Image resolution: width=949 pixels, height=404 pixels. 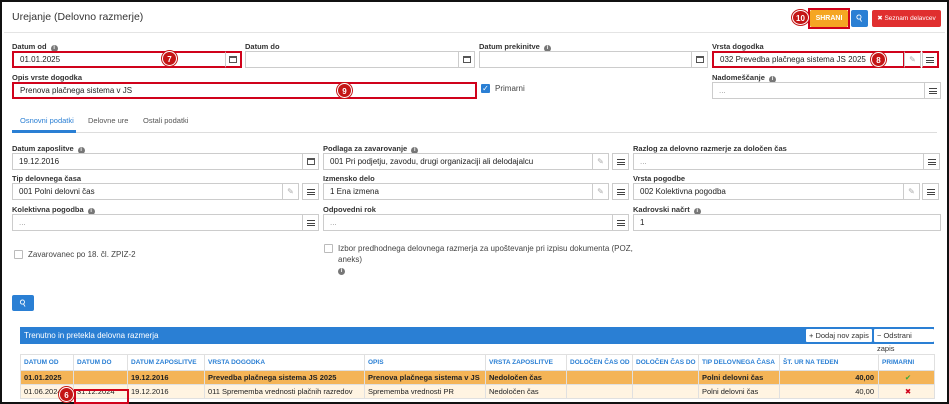 What do you see at coordinates (344, 90) in the screenshot?
I see `marker-badge-9: 9` at bounding box center [344, 90].